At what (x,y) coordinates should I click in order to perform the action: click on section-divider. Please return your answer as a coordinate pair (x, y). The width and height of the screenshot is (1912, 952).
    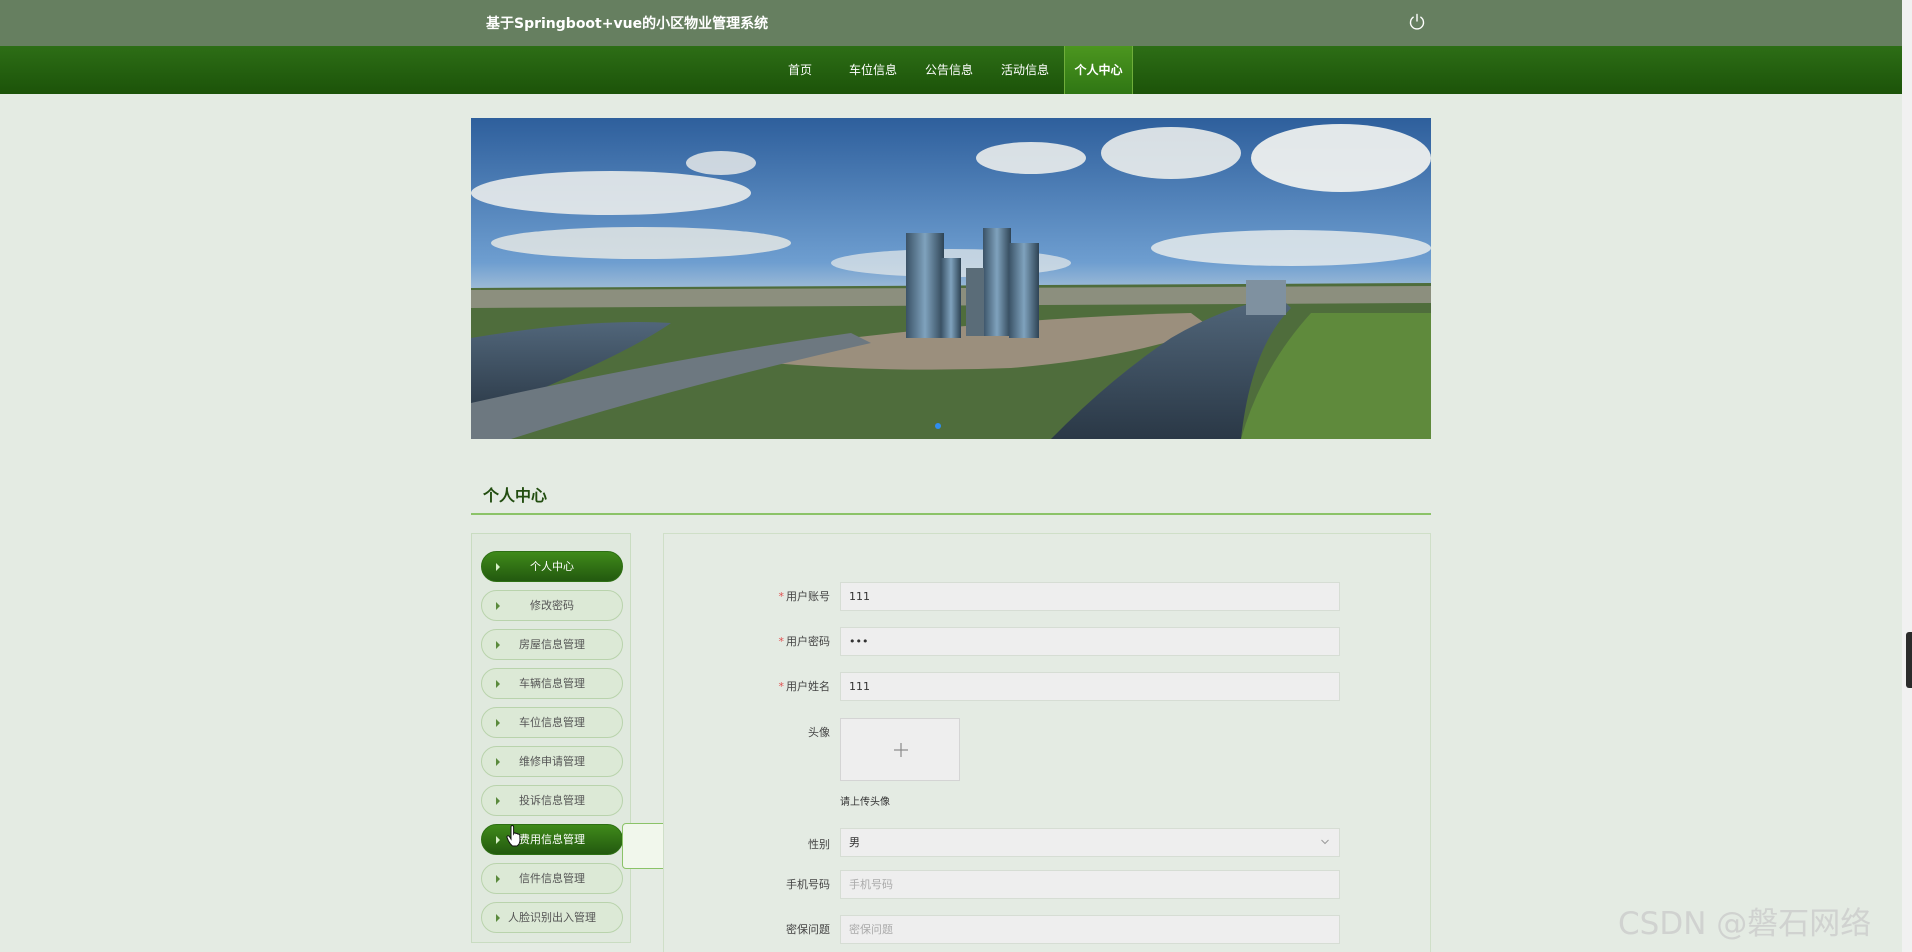
    Looking at the image, I should click on (951, 514).